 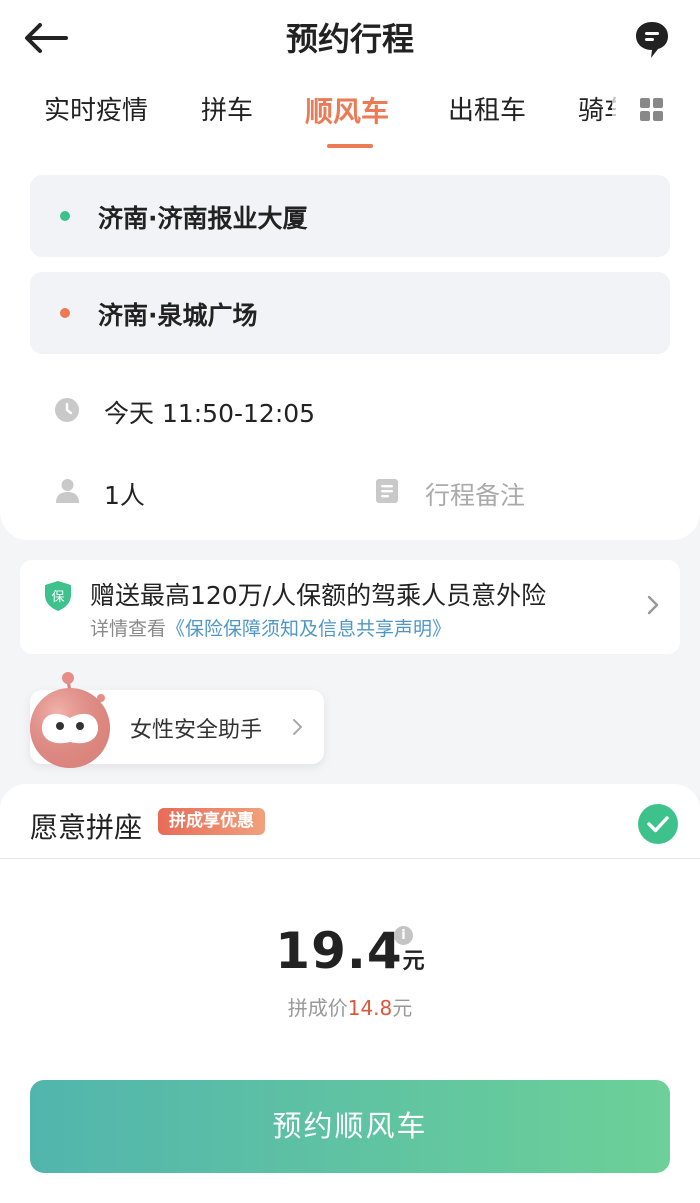 What do you see at coordinates (350, 1126) in the screenshot?
I see `book-hitch-ride-button: 预约顺风车` at bounding box center [350, 1126].